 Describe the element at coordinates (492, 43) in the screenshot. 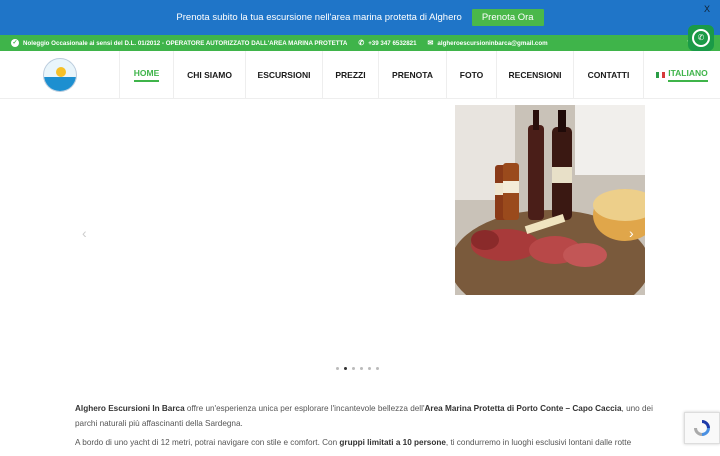

I see `email-link: algheroescursioninbarca@gmail.com` at that location.